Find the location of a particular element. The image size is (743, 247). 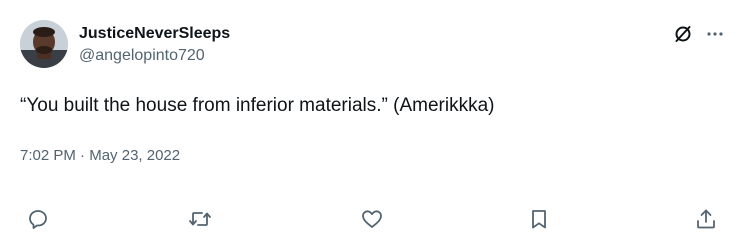

reply-icon is located at coordinates (38, 219).